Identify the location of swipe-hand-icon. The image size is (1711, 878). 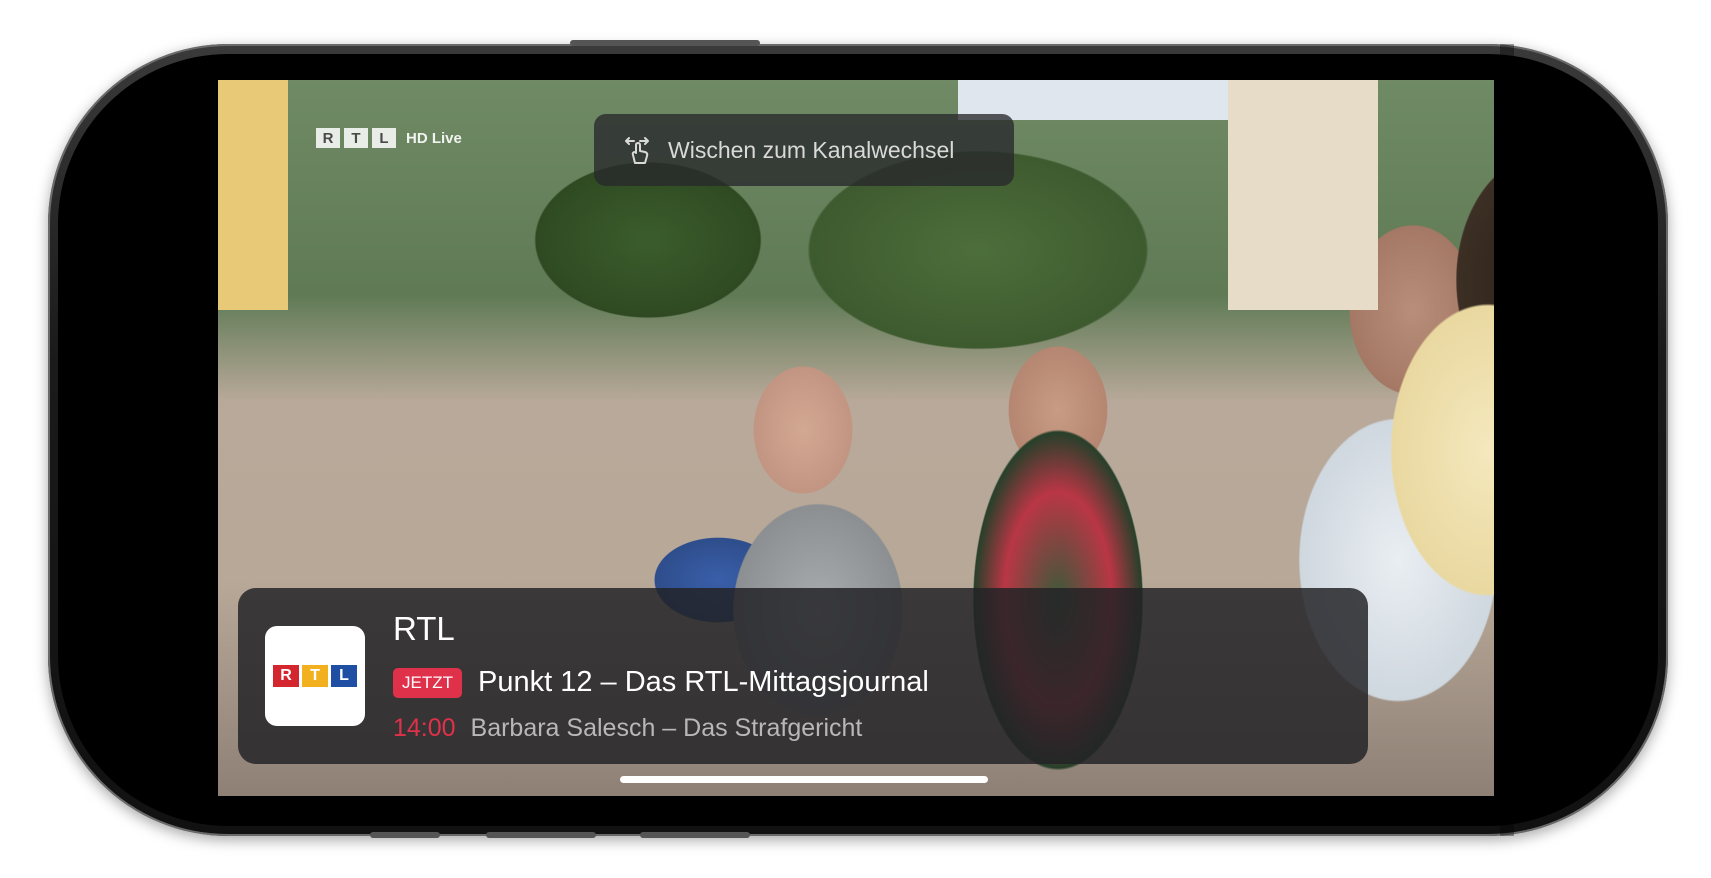
(637, 150).